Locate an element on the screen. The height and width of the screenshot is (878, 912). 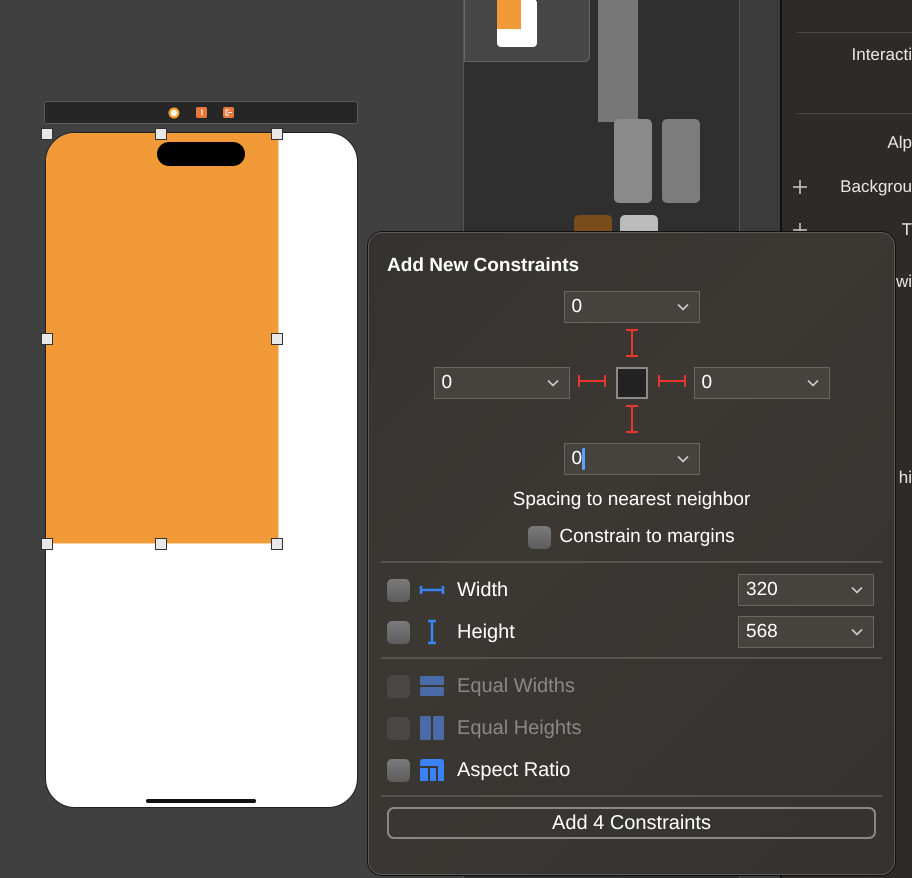
checkbox-label: Constrain to margins is located at coordinates (647, 537).